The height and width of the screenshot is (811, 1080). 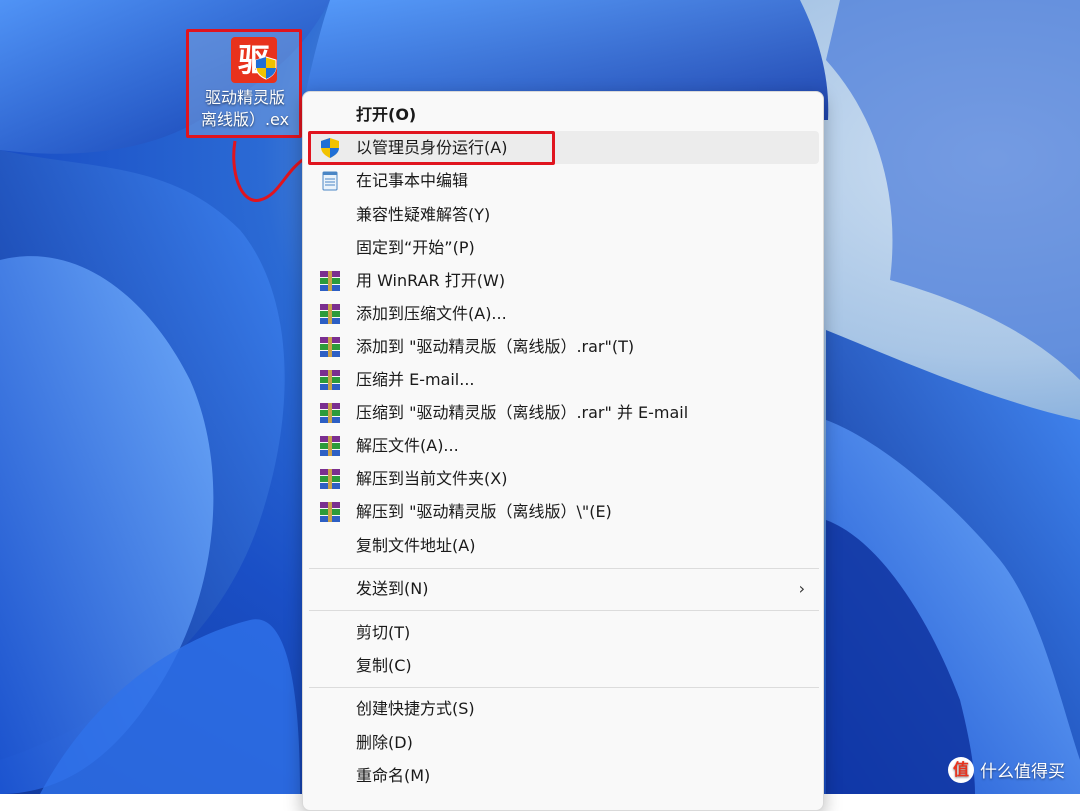 I want to click on menu-item-label: 以管理员身份运行(A), so click(x=432, y=147).